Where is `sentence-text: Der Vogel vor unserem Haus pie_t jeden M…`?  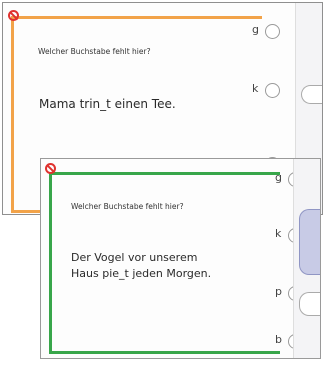 sentence-text: Der Vogel vor unserem Haus pie_t jeden M… is located at coordinates (141, 266).